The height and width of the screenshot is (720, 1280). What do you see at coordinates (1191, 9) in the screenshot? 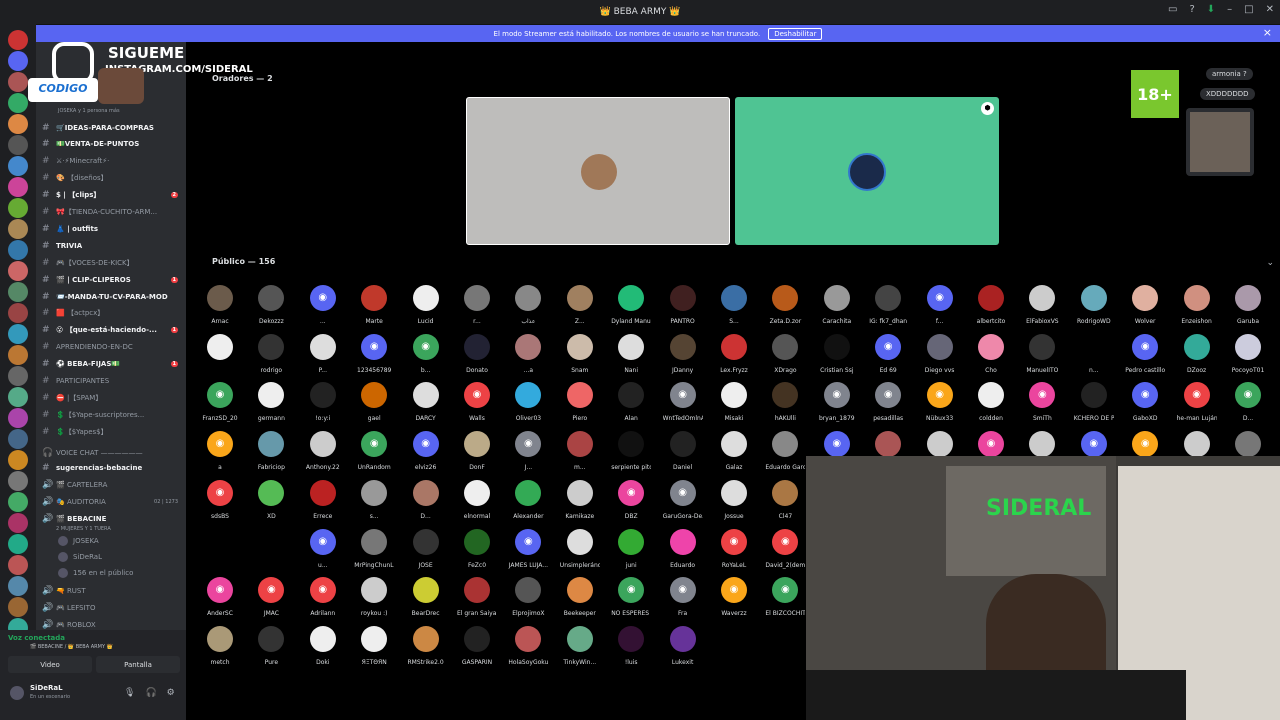
I see `help-icon: ?` at bounding box center [1191, 9].